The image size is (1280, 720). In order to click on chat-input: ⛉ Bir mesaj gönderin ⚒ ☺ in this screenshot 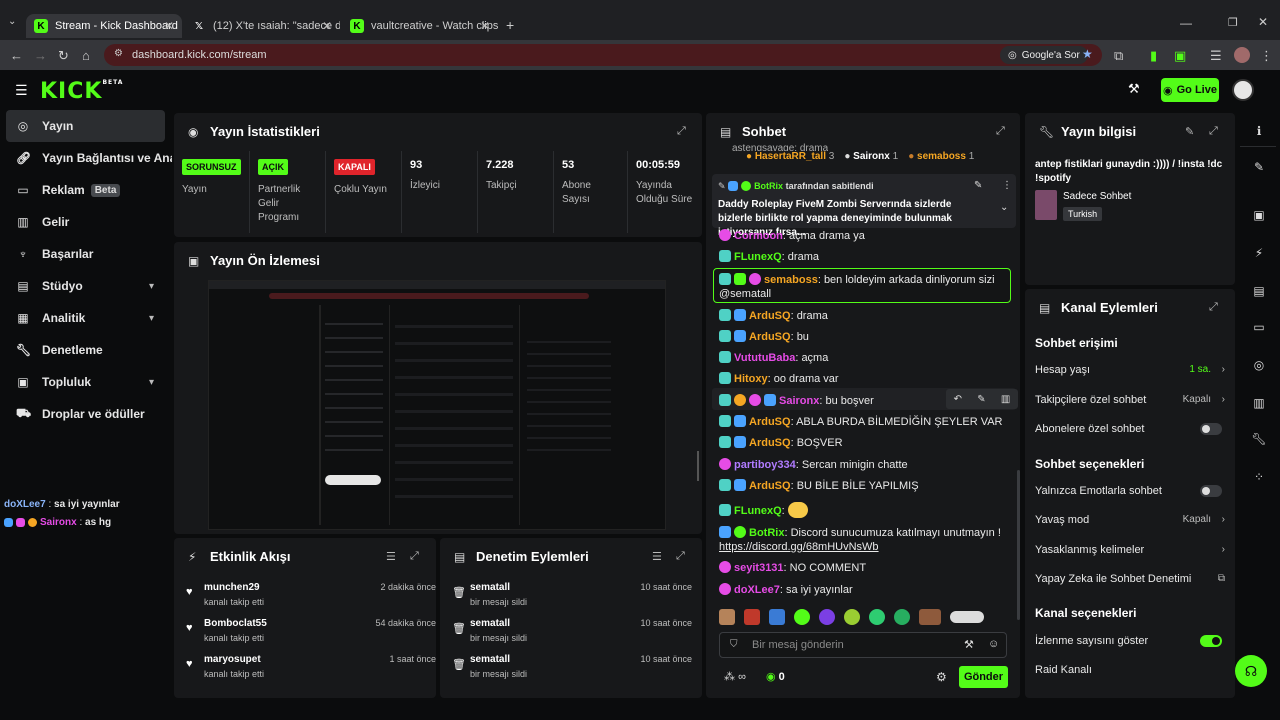, I will do `click(863, 645)`.